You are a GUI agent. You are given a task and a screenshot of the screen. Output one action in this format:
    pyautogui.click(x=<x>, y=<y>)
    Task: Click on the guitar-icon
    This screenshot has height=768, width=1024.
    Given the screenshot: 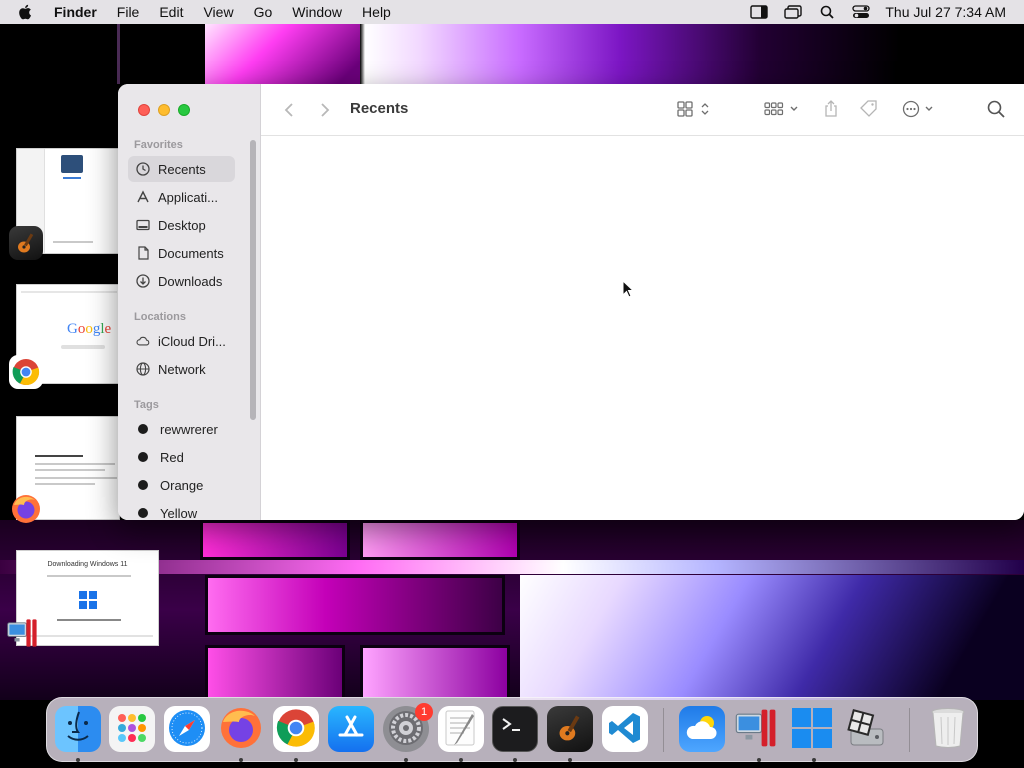 What is the action you would take?
    pyautogui.click(x=570, y=729)
    